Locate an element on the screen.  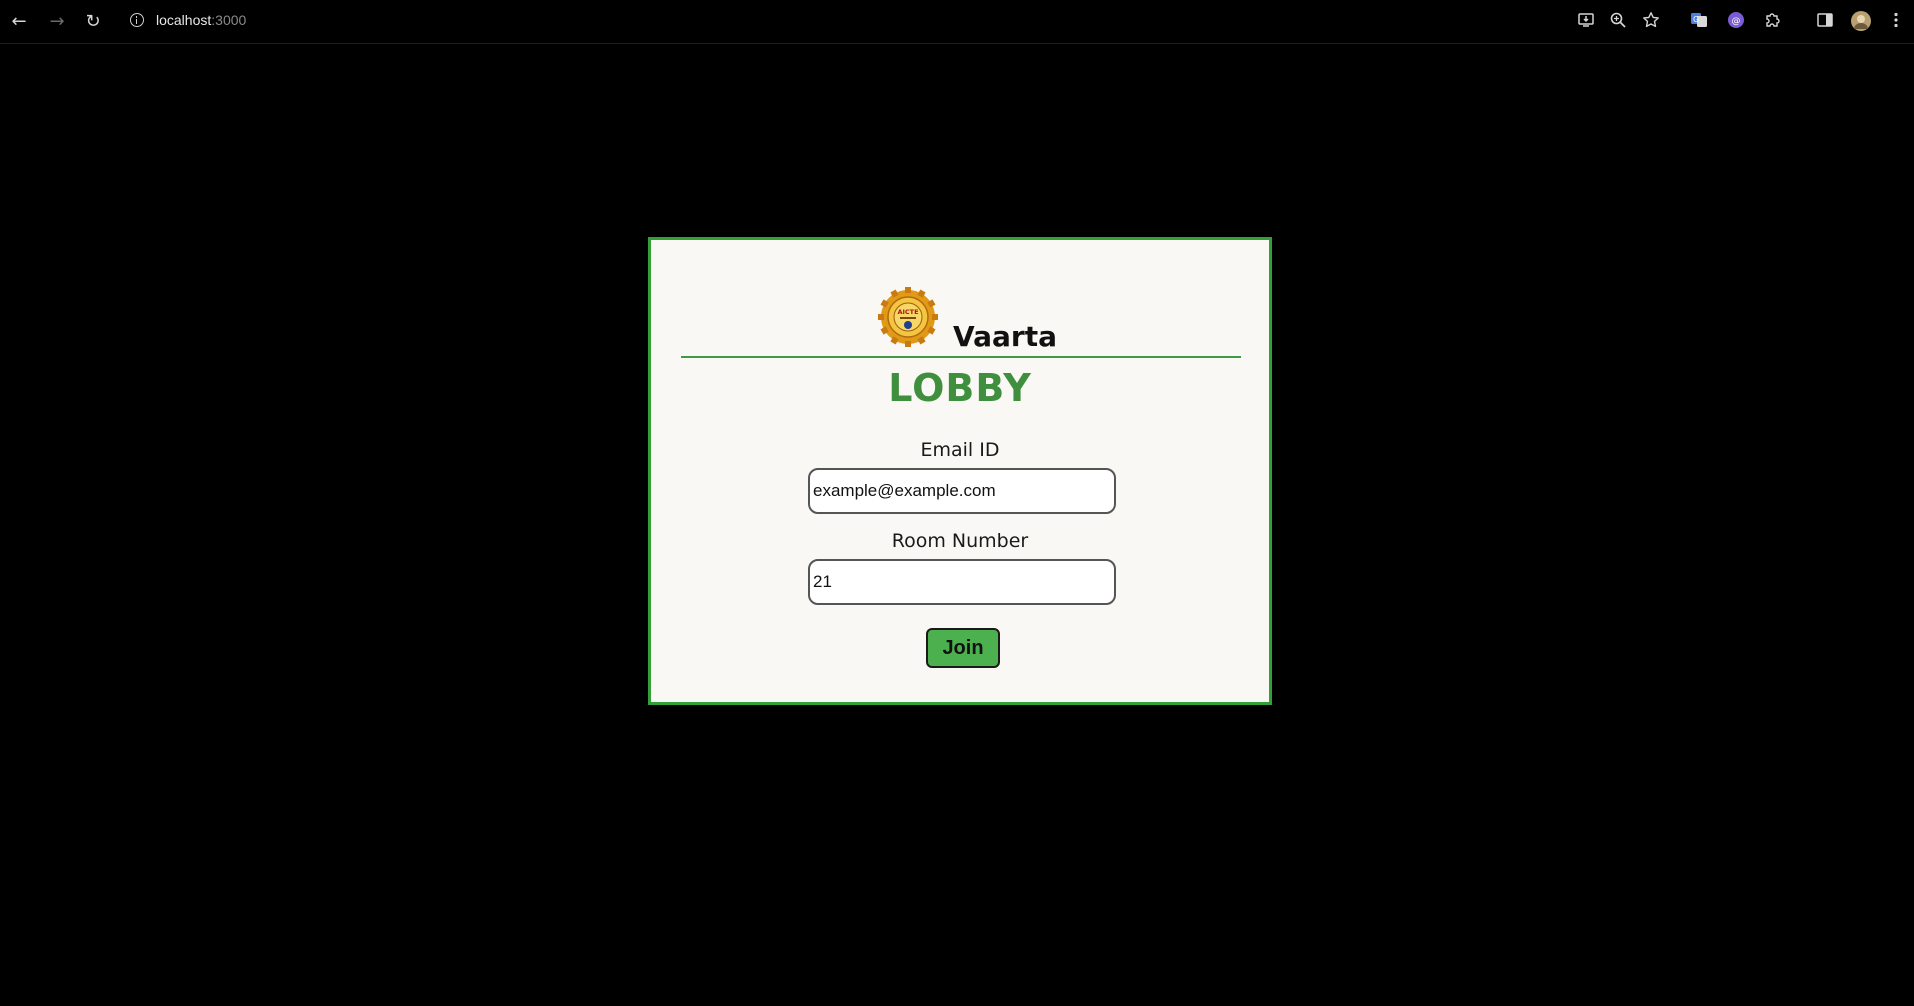
logo-text: AICTE is located at coordinates (907, 312).